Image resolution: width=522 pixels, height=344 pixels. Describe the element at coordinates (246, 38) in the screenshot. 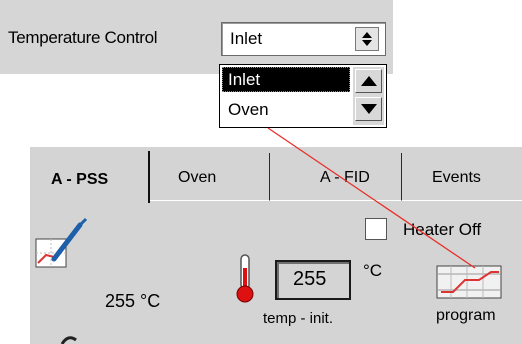

I see `select-value: Inlet` at that location.